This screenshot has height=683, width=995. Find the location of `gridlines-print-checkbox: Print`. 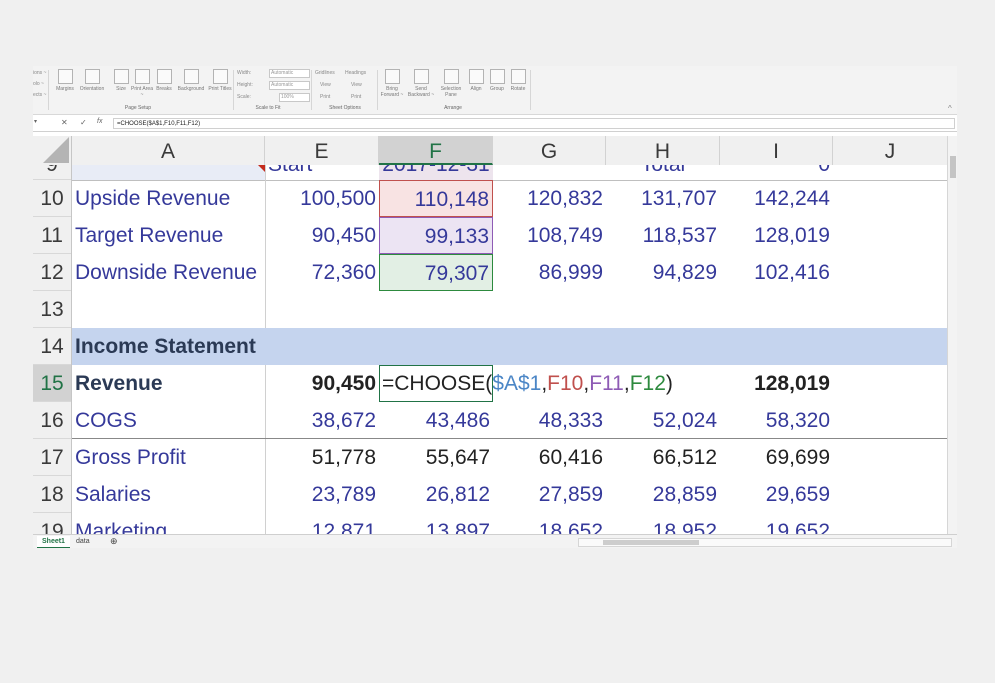

gridlines-print-checkbox: Print is located at coordinates (325, 97).